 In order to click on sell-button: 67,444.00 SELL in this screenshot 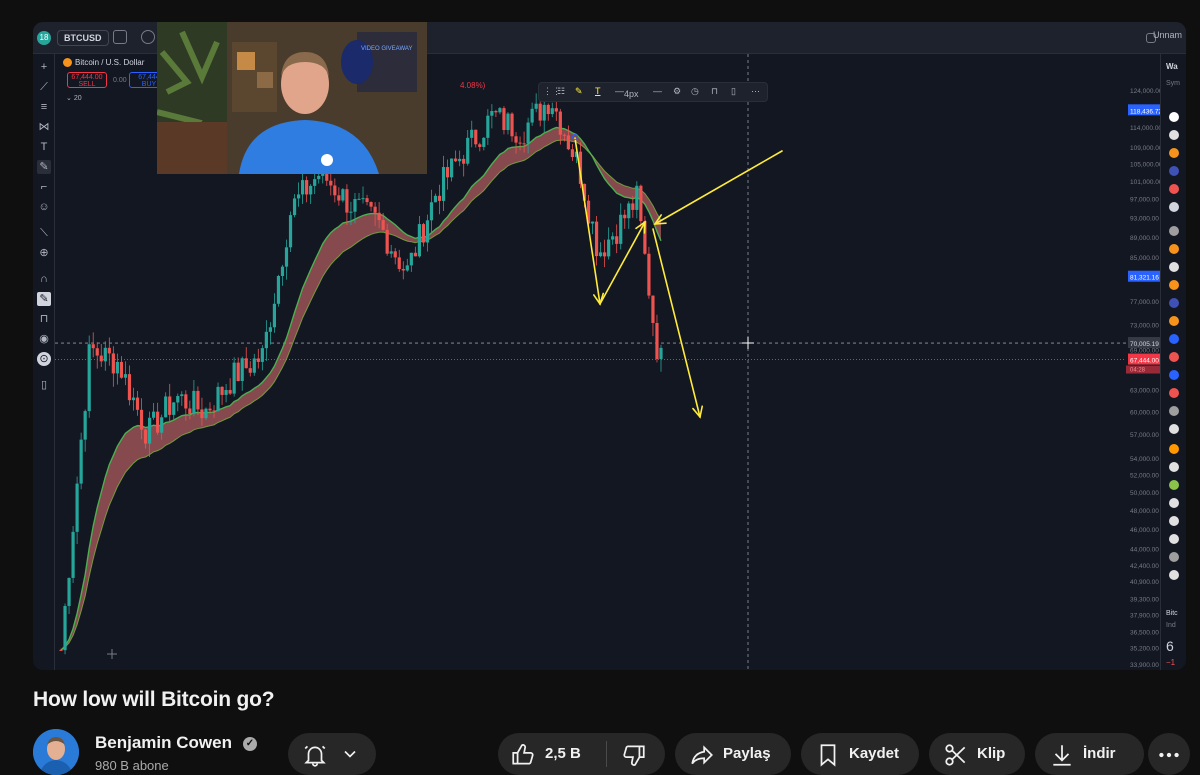, I will do `click(87, 80)`.